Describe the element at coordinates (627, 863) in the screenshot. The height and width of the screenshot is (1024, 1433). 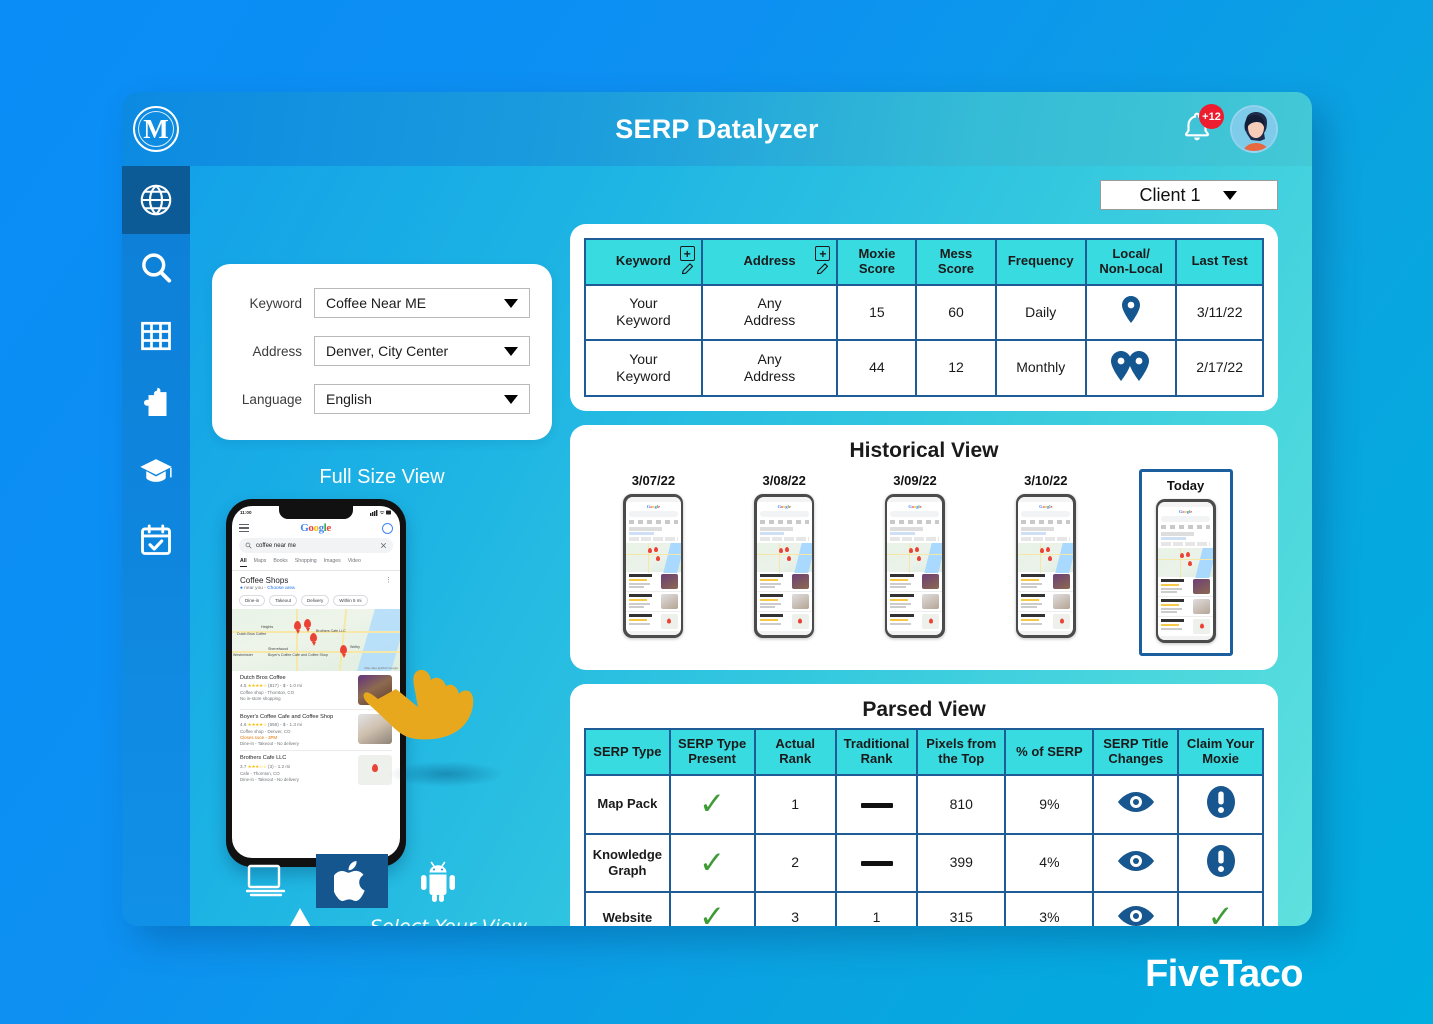
I see `cell-serp-type: Knowledge Graph` at that location.